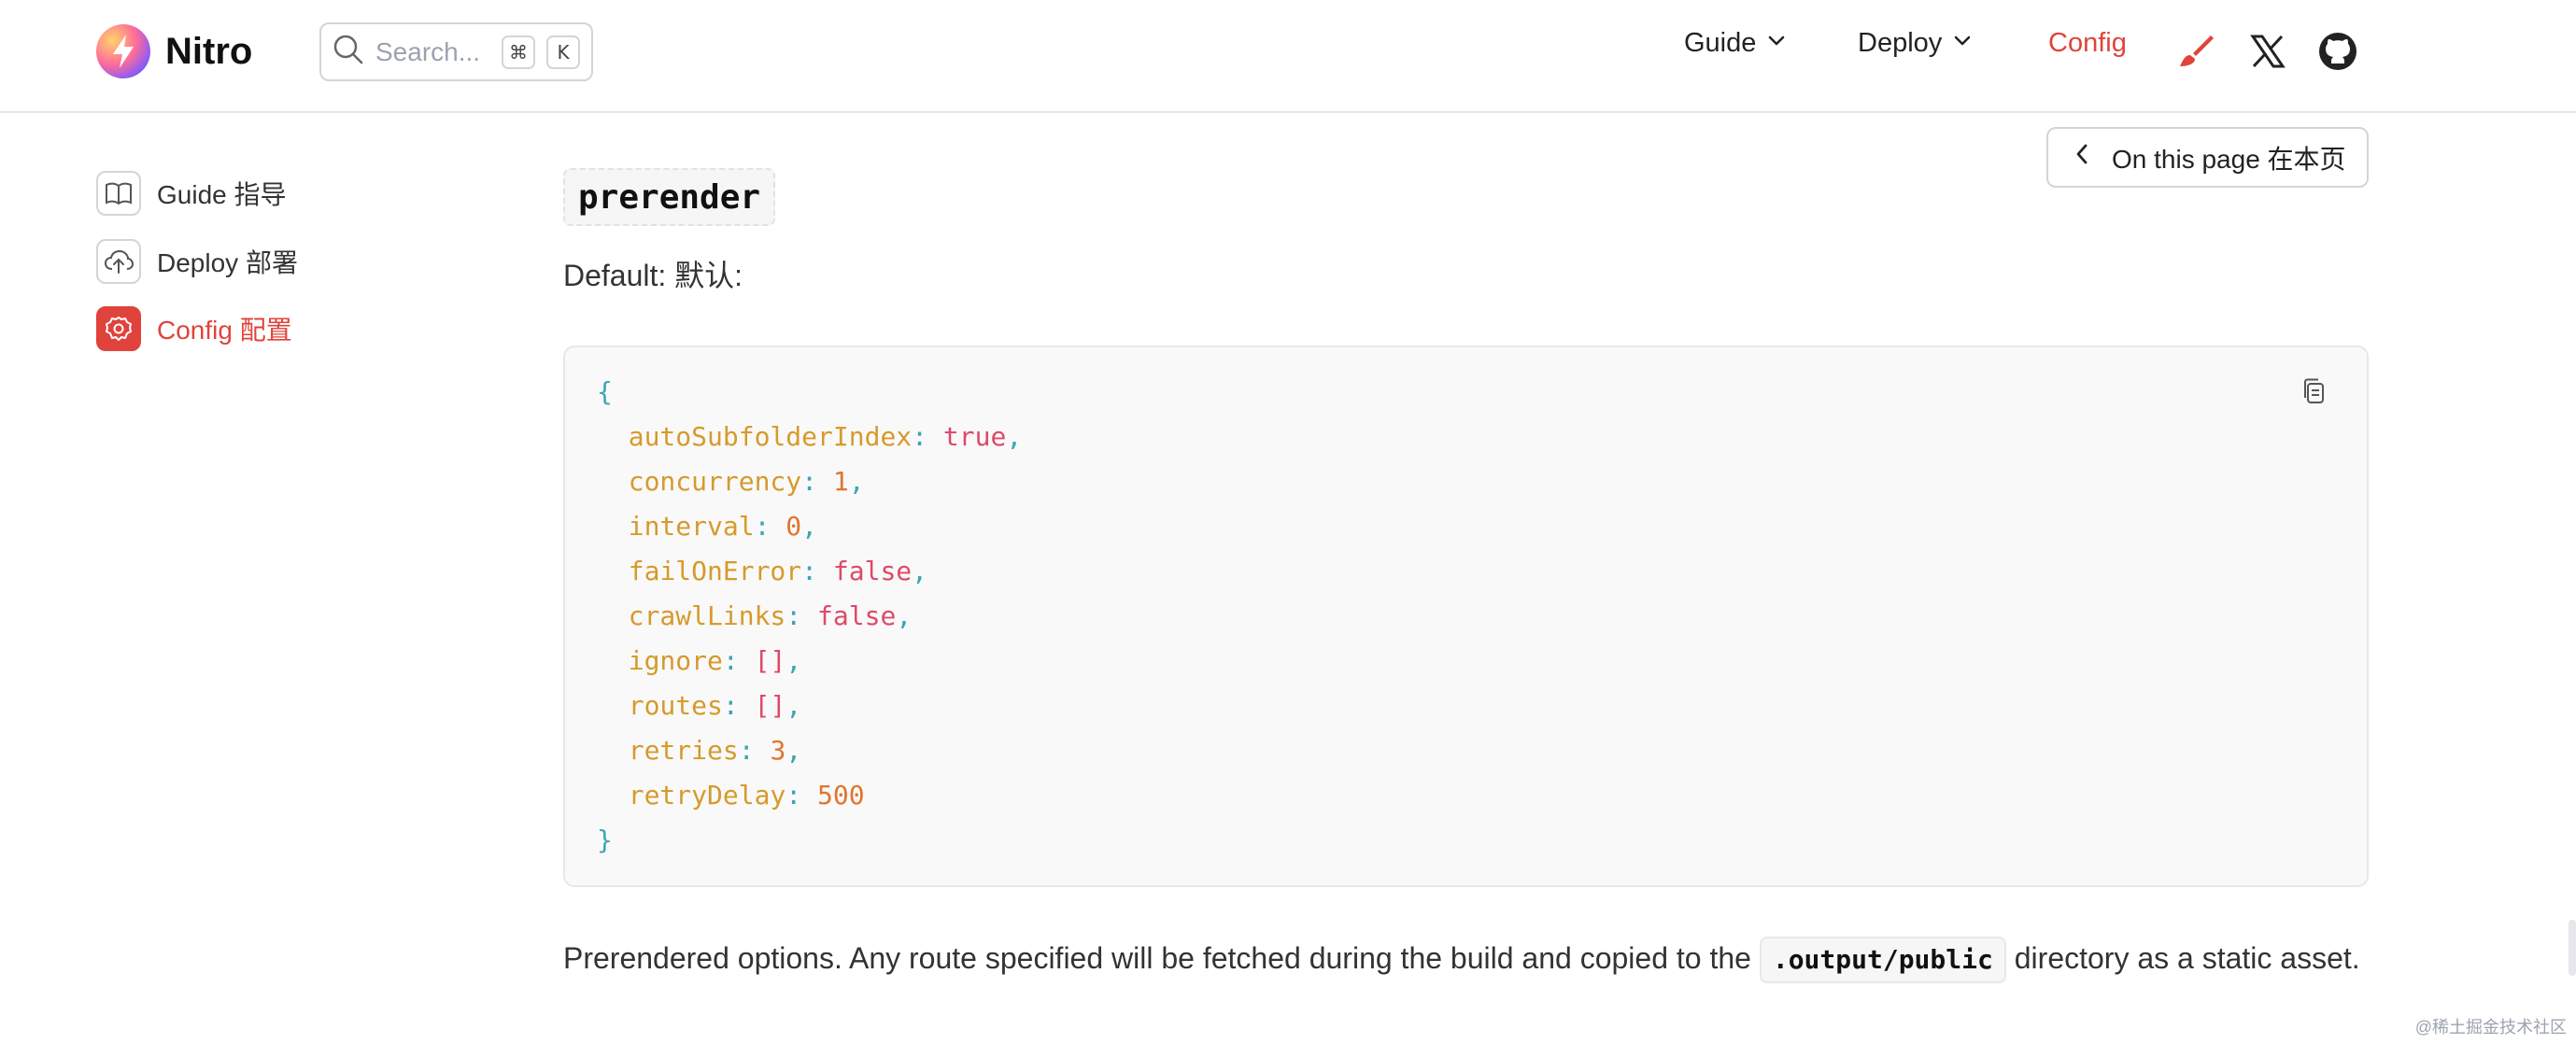 The width and height of the screenshot is (2576, 1044). What do you see at coordinates (675, 705) in the screenshot?
I see `code-key: routes` at bounding box center [675, 705].